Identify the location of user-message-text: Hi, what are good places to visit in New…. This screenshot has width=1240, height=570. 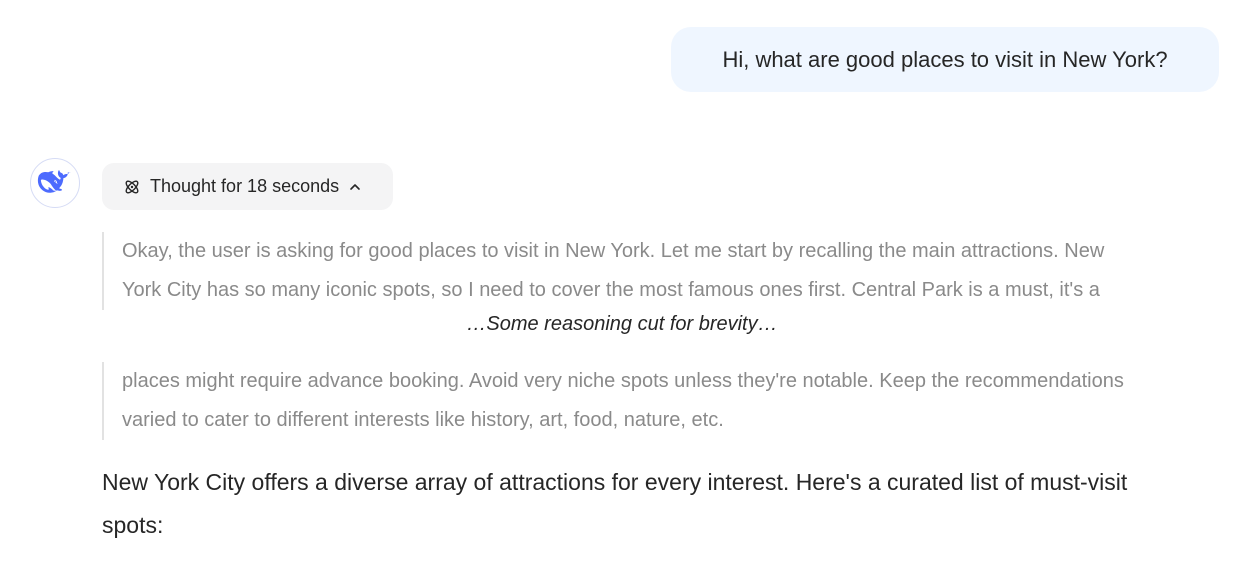
(945, 59).